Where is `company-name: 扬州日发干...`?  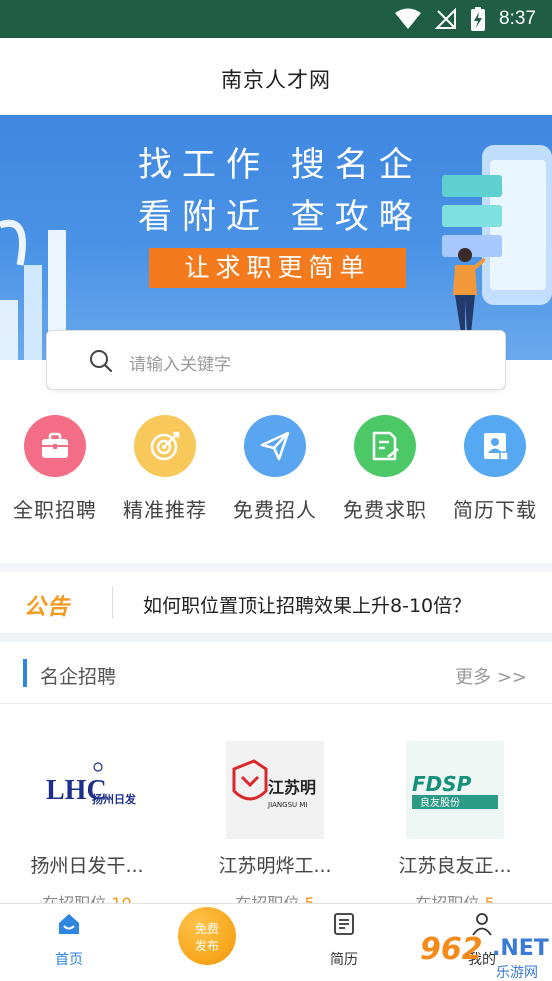 company-name: 扬州日发干... is located at coordinates (87, 866).